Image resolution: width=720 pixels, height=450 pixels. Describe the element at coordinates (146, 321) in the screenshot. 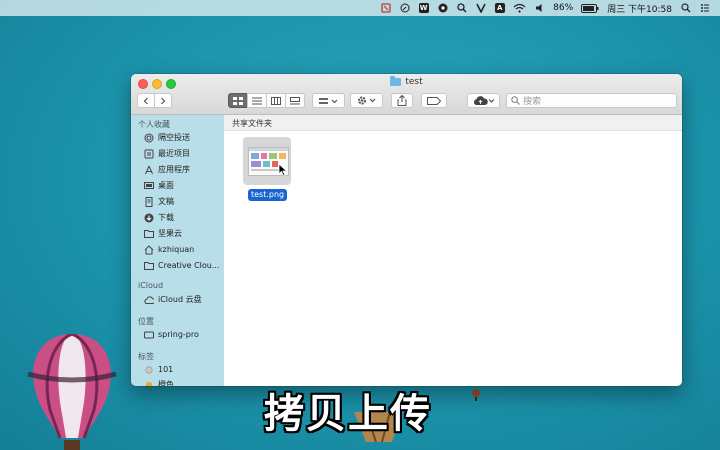

I see `sidebar-header-locations: 位置` at that location.